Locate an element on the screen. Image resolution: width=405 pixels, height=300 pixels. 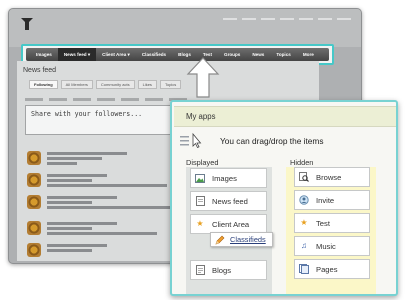
app-item-browse: Browse is located at coordinates (332, 177).